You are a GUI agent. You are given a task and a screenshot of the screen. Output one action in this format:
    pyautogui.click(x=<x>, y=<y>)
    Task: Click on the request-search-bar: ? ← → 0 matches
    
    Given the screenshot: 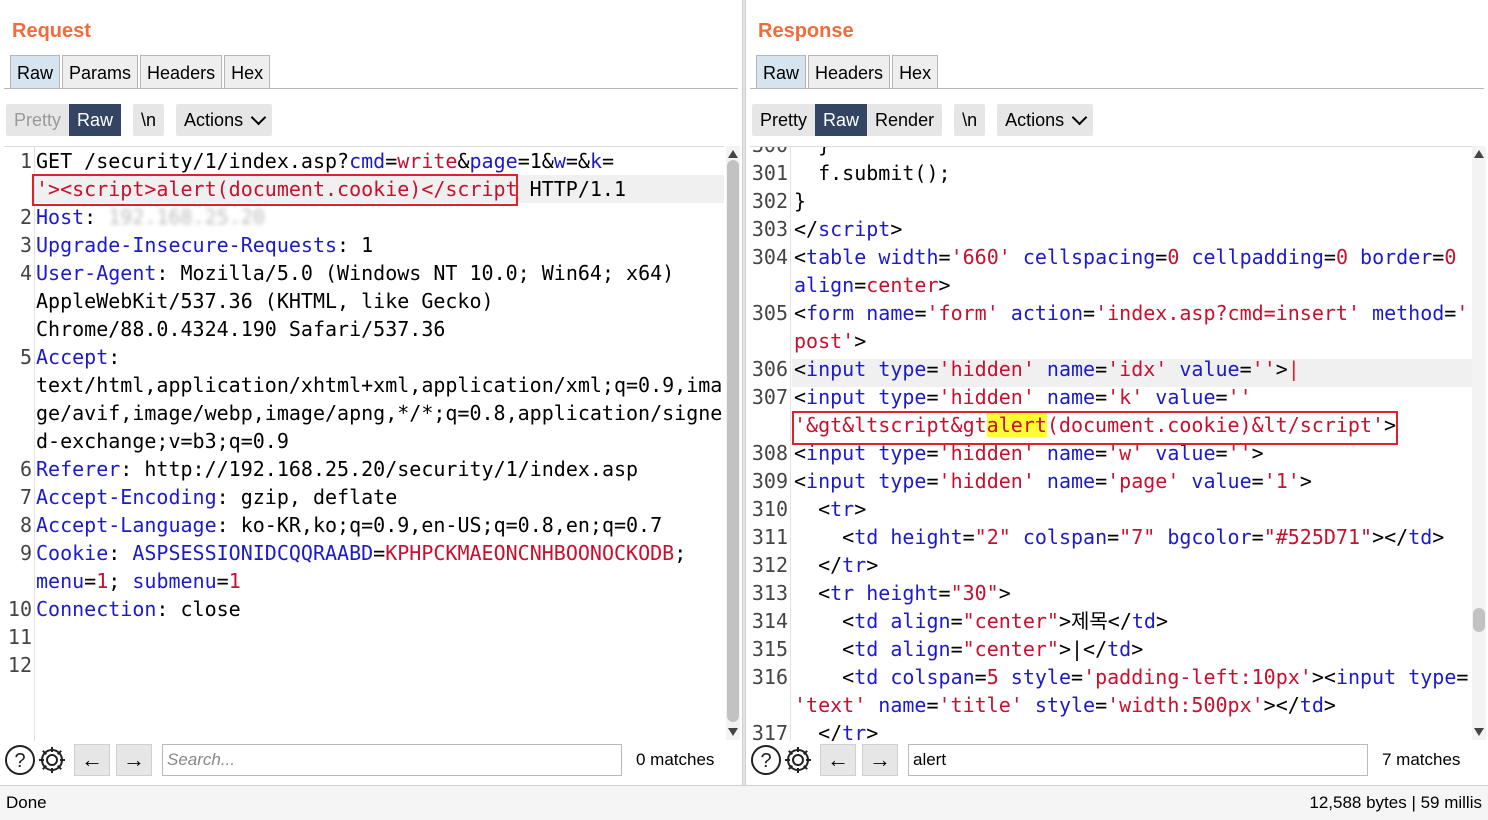 What is the action you would take?
    pyautogui.click(x=371, y=760)
    